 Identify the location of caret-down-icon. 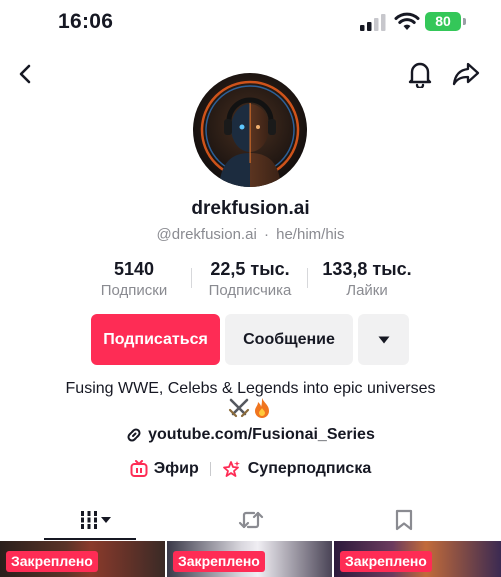
(383, 339).